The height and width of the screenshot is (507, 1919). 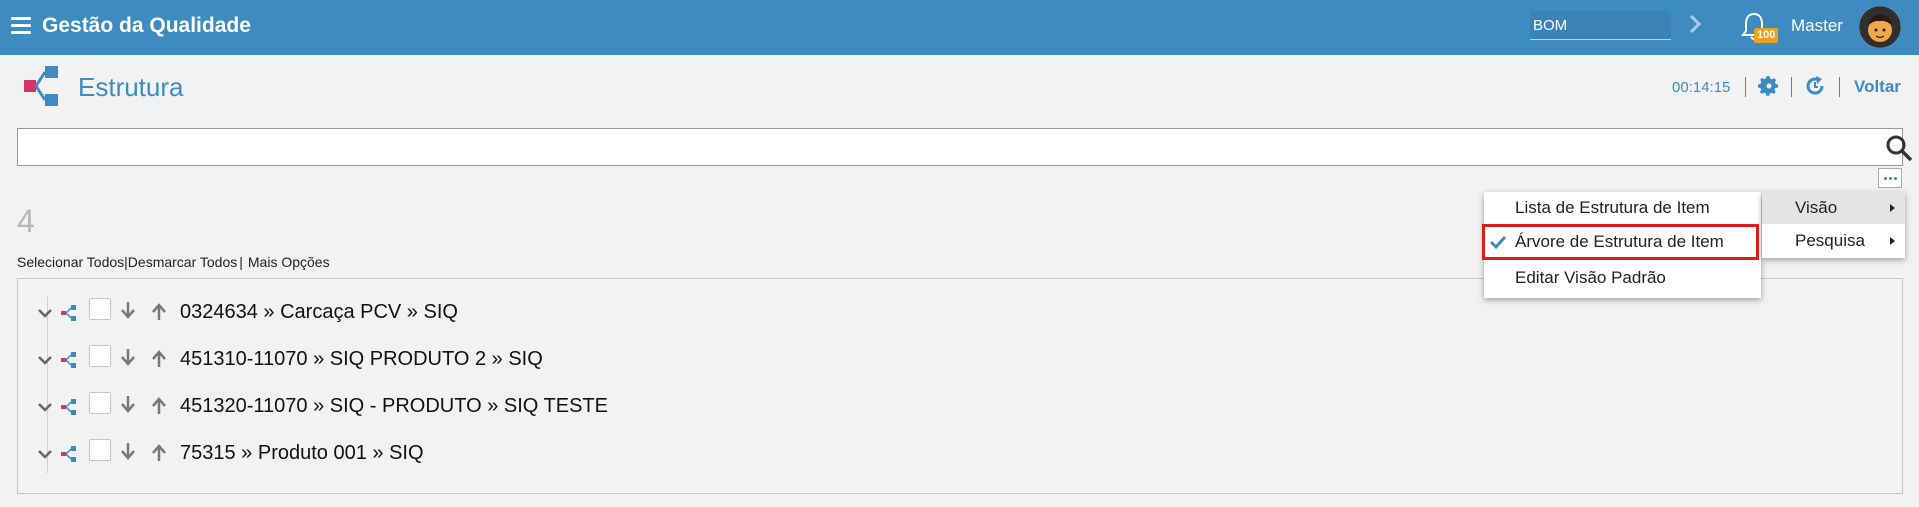 I want to click on list-item: 0324634 » Carcaça PCV » SIQ, so click(x=437, y=313).